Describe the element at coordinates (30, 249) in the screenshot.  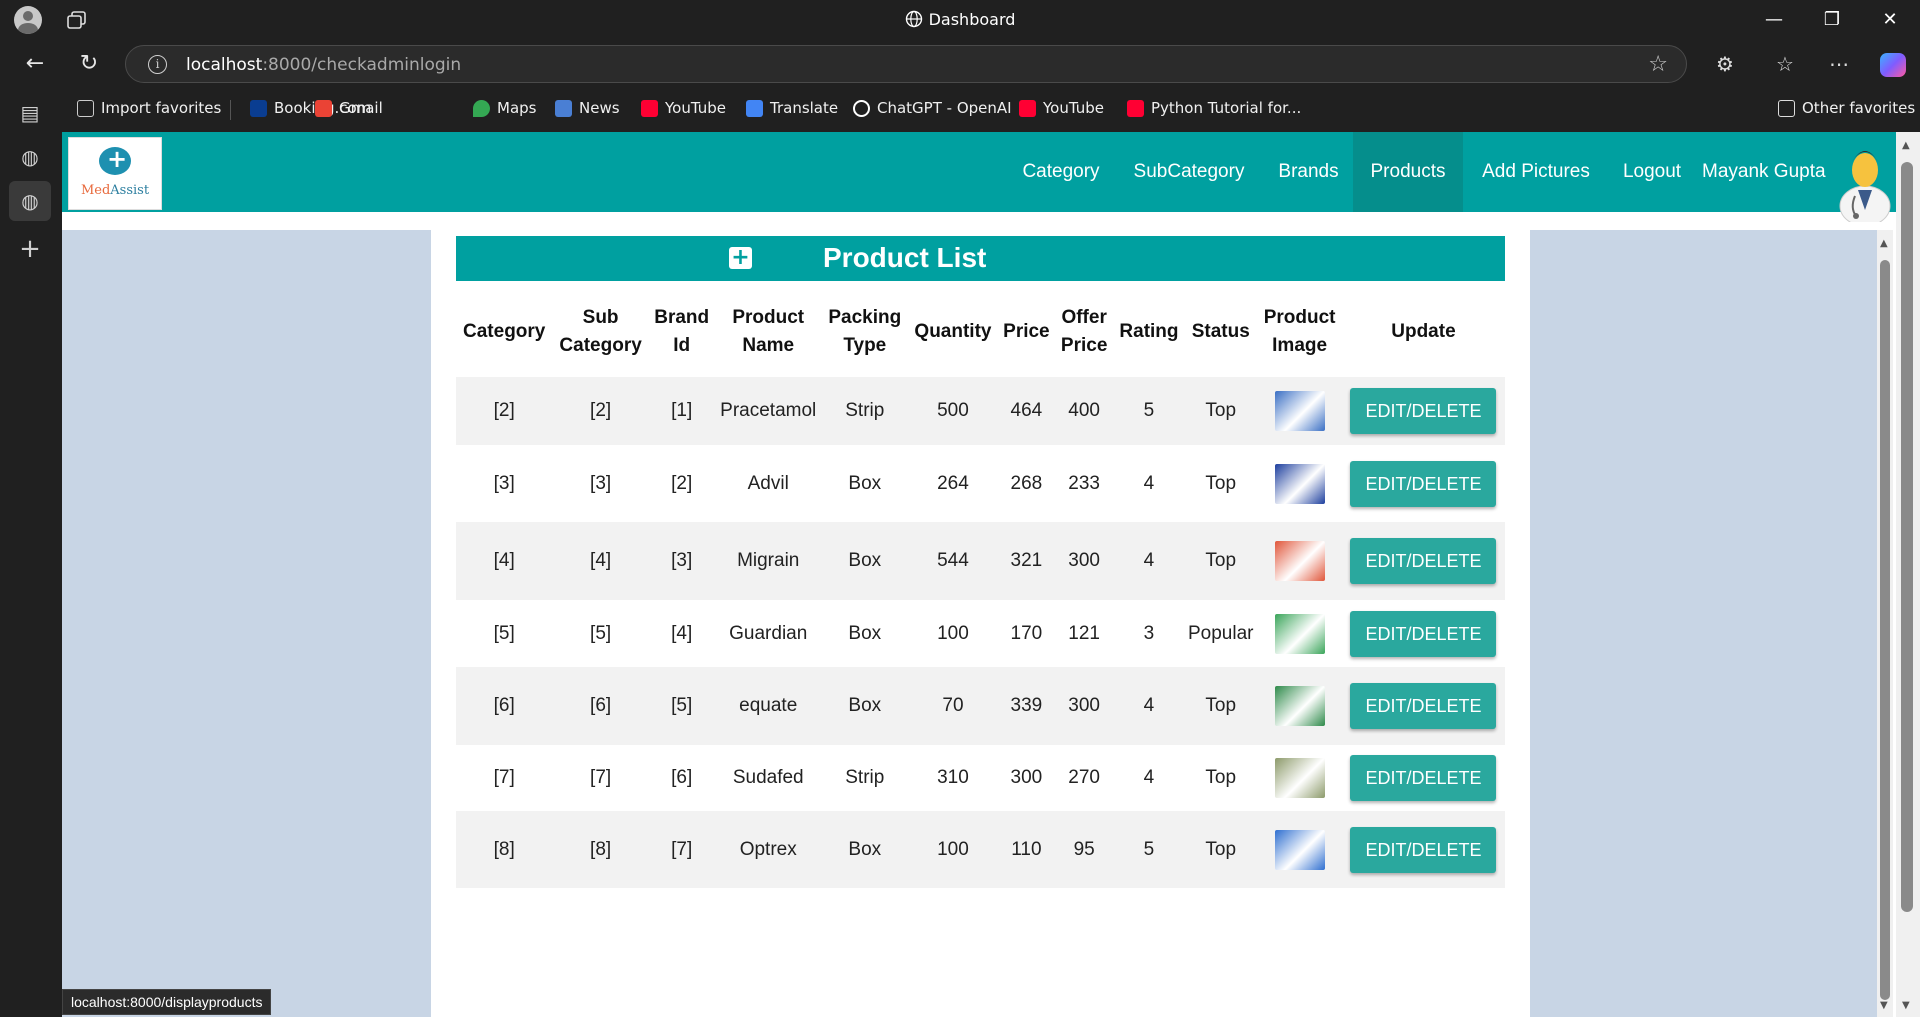
I see `new-tab-icon: +` at that location.